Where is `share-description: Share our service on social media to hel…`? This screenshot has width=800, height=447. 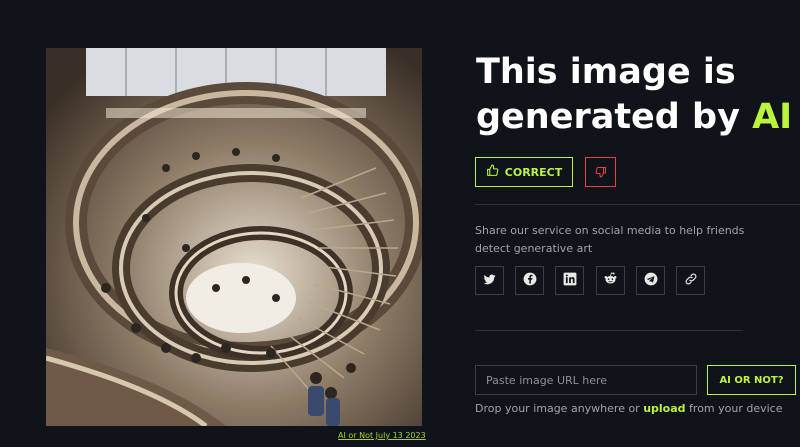 share-description: Share our service on social media to hel… is located at coordinates (610, 239).